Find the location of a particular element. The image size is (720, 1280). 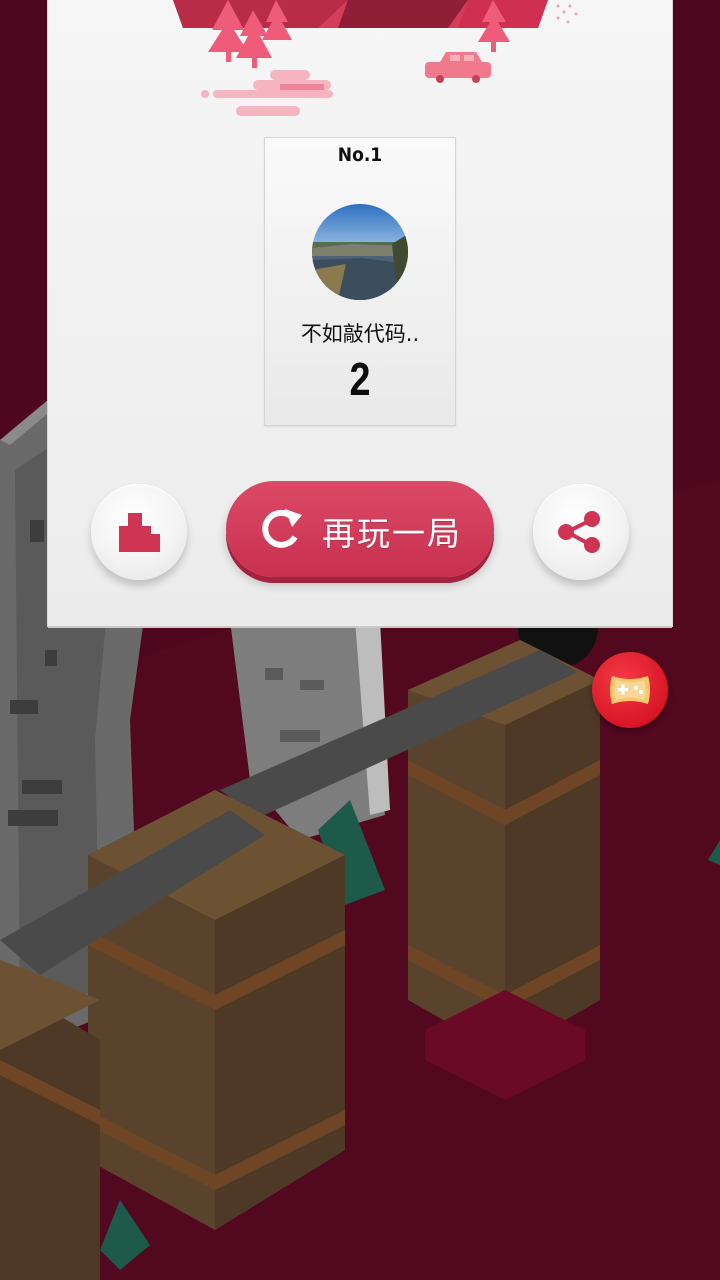

leaderboard-button is located at coordinates (139, 532).